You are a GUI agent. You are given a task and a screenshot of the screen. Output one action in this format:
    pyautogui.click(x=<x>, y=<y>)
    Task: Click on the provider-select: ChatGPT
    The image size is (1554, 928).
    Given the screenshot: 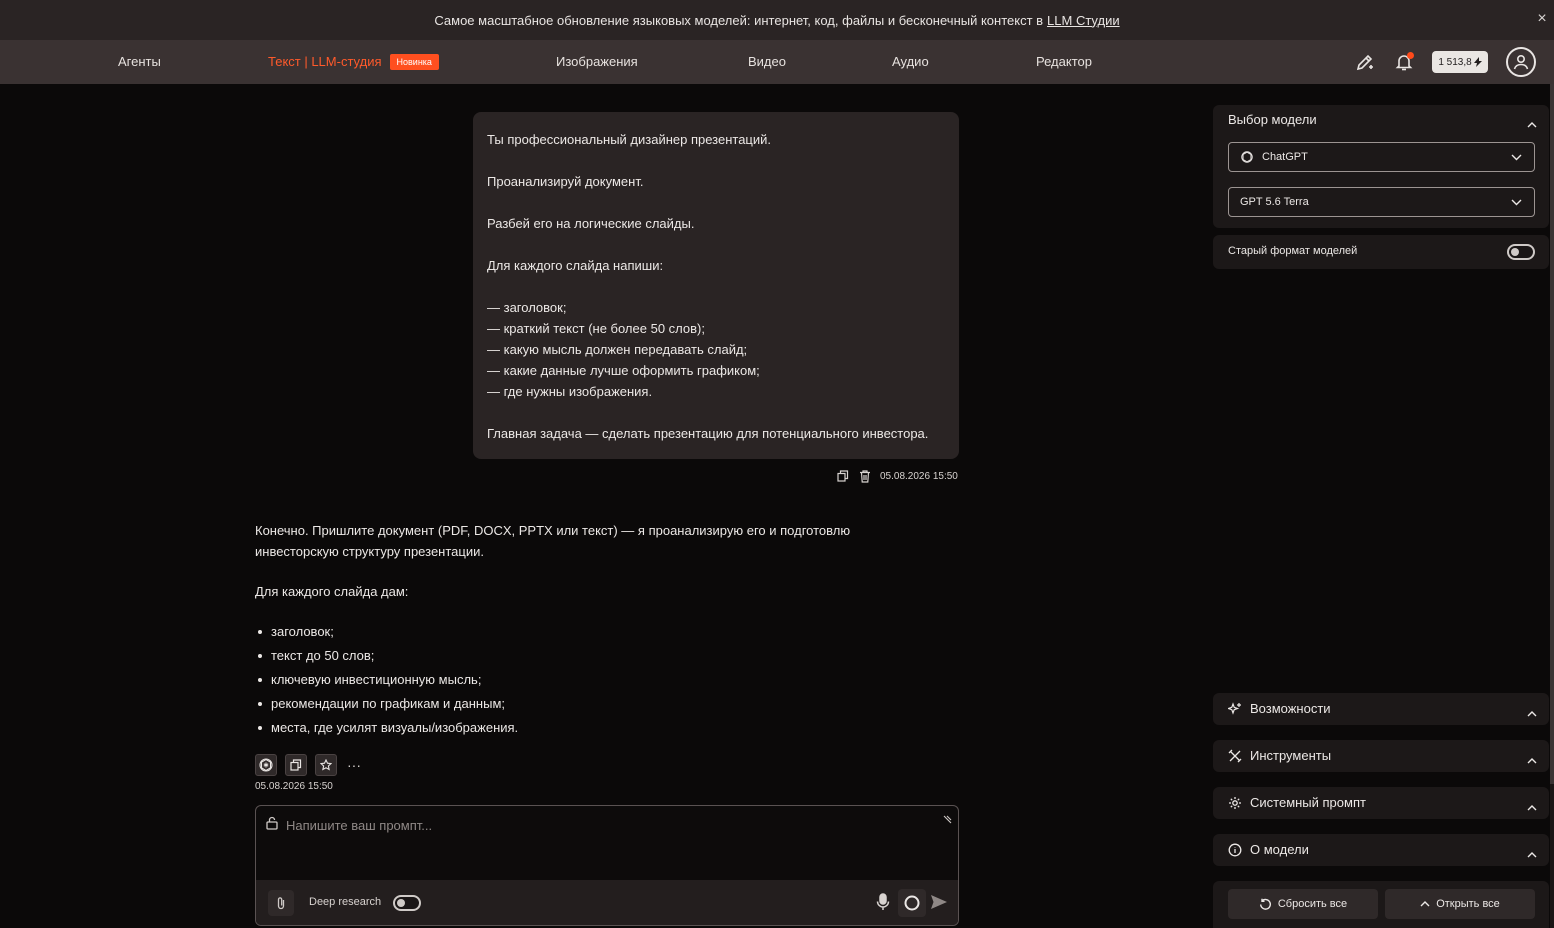 What is the action you would take?
    pyautogui.click(x=1381, y=157)
    